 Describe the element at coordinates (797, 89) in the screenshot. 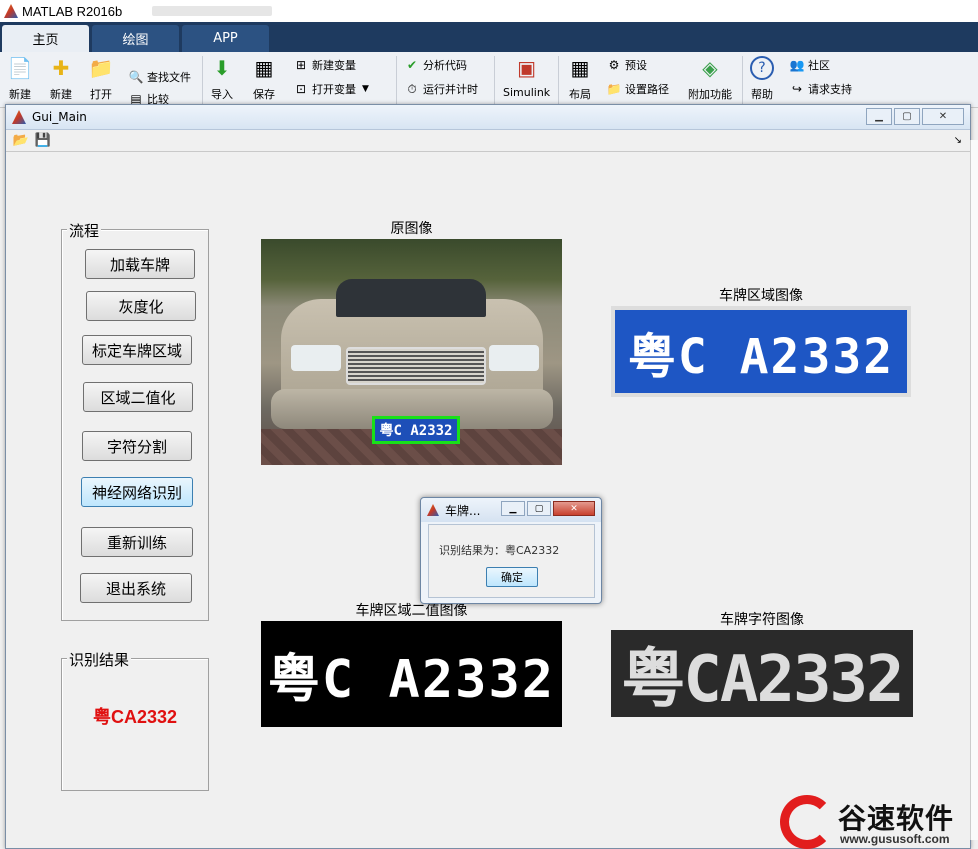

I see `support-icon: ↪` at that location.